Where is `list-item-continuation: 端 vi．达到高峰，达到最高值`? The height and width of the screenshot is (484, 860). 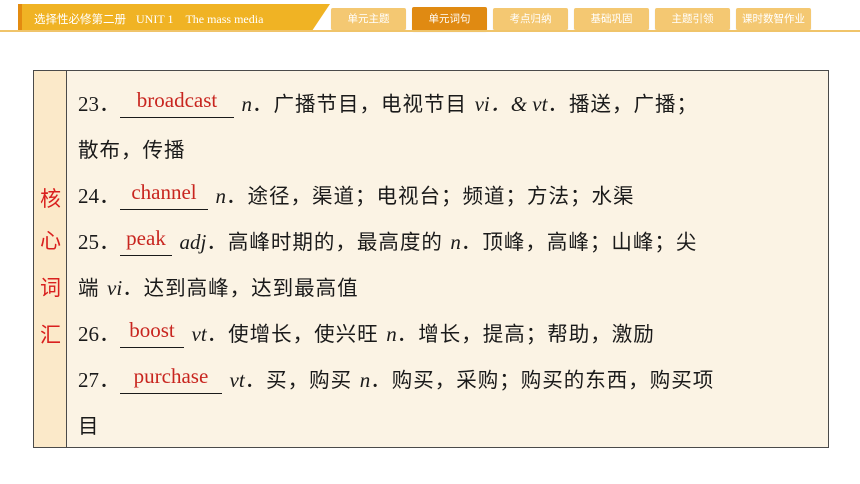 list-item-continuation: 端 vi．达到高峰，达到最高值 is located at coordinates (453, 288).